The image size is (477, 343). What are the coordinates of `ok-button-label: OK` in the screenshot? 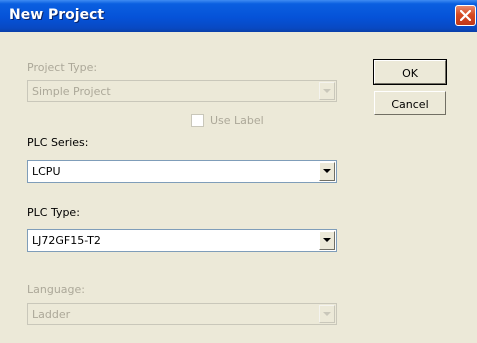 It's located at (410, 73).